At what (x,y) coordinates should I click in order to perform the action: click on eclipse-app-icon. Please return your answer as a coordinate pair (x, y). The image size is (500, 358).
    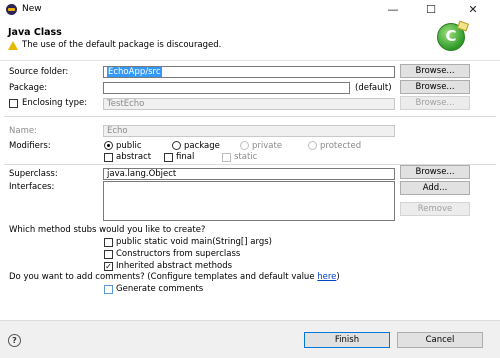
    Looking at the image, I should click on (11, 9).